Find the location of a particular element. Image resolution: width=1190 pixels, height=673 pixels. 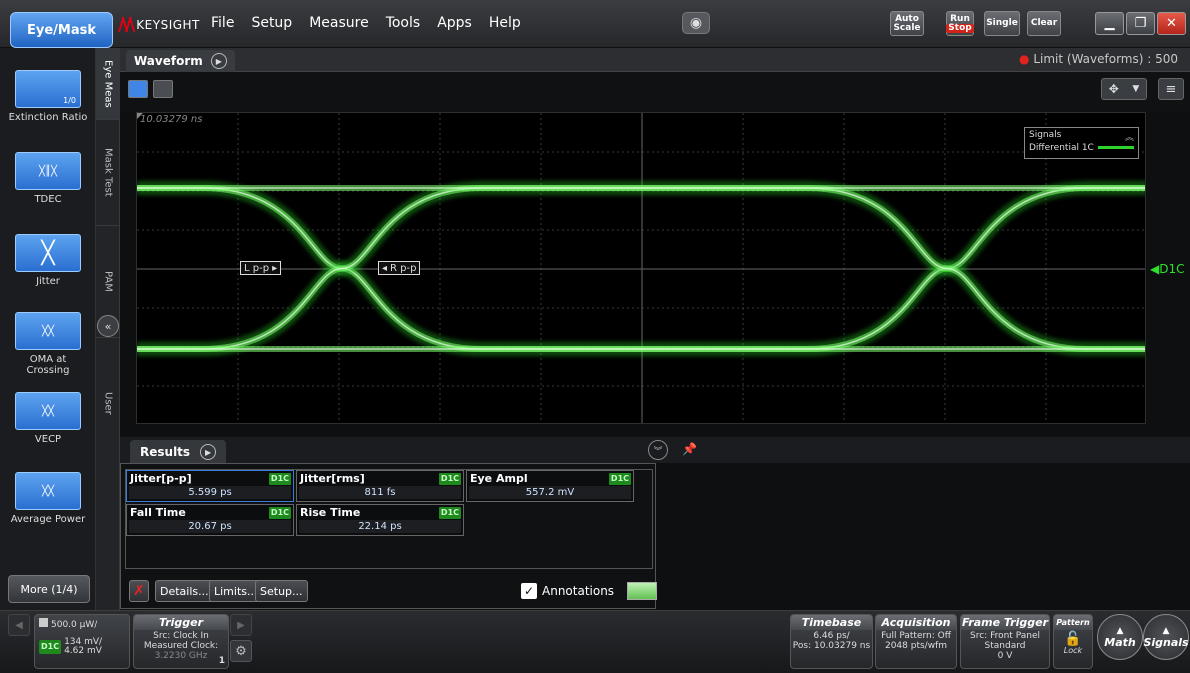

channel-scale: 500.0 µW/ is located at coordinates (74, 625).